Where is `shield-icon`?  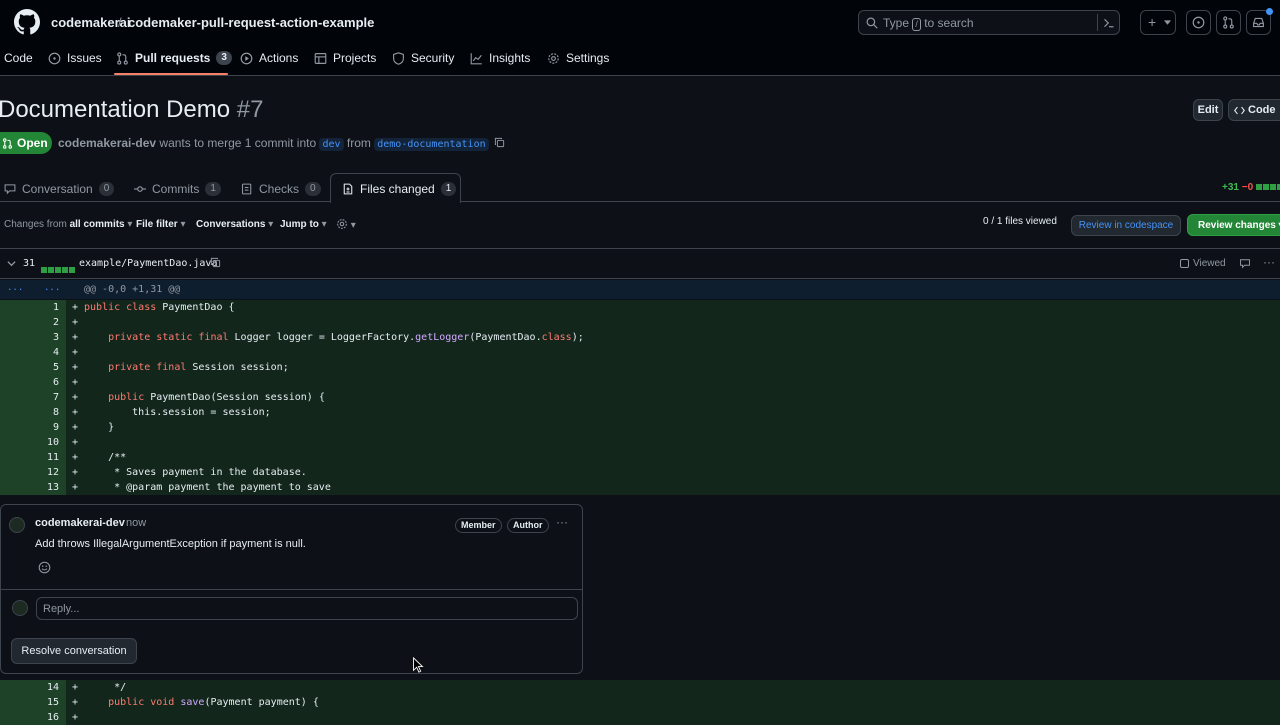
shield-icon is located at coordinates (398, 58).